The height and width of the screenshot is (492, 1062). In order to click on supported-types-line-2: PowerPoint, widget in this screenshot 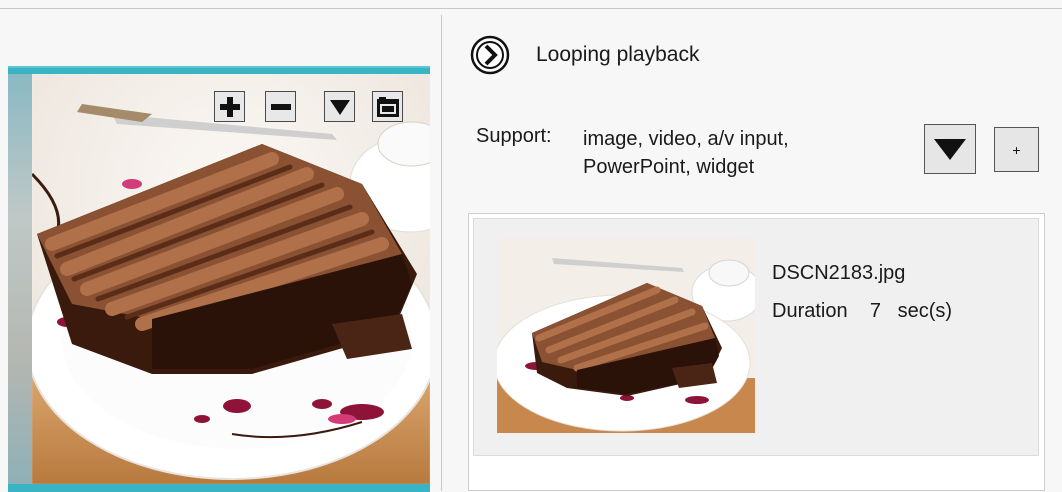, I will do `click(669, 167)`.